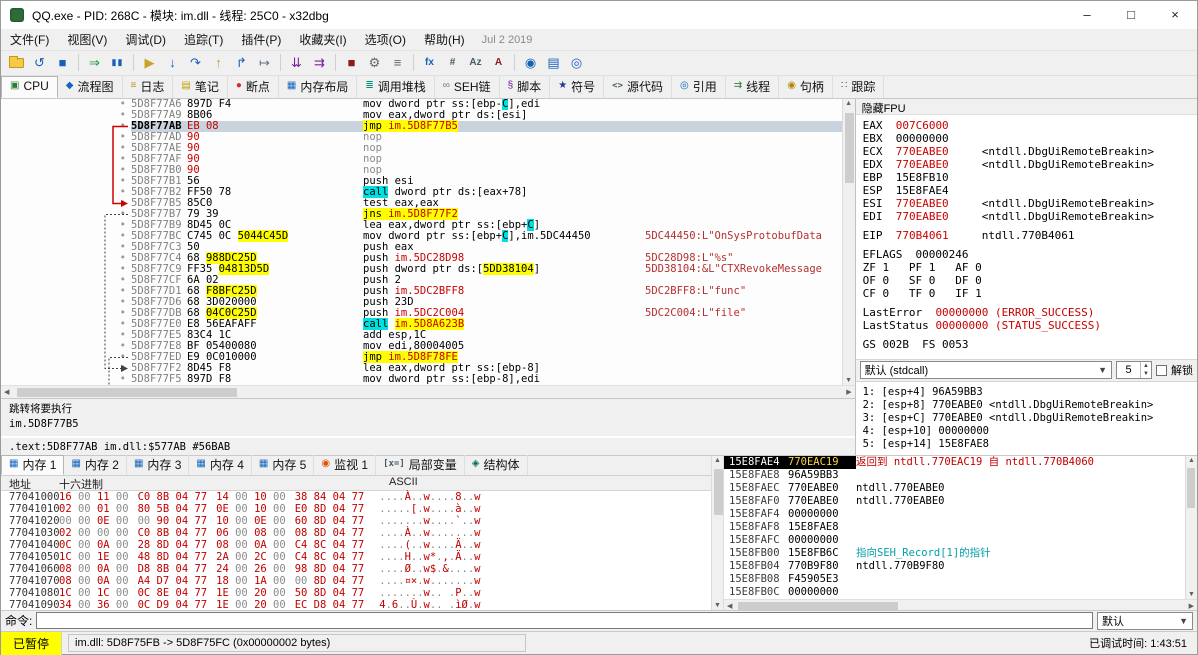  I want to click on register-line: LastError 00000000 (ERROR_SUCCESS), so click(1030, 312).